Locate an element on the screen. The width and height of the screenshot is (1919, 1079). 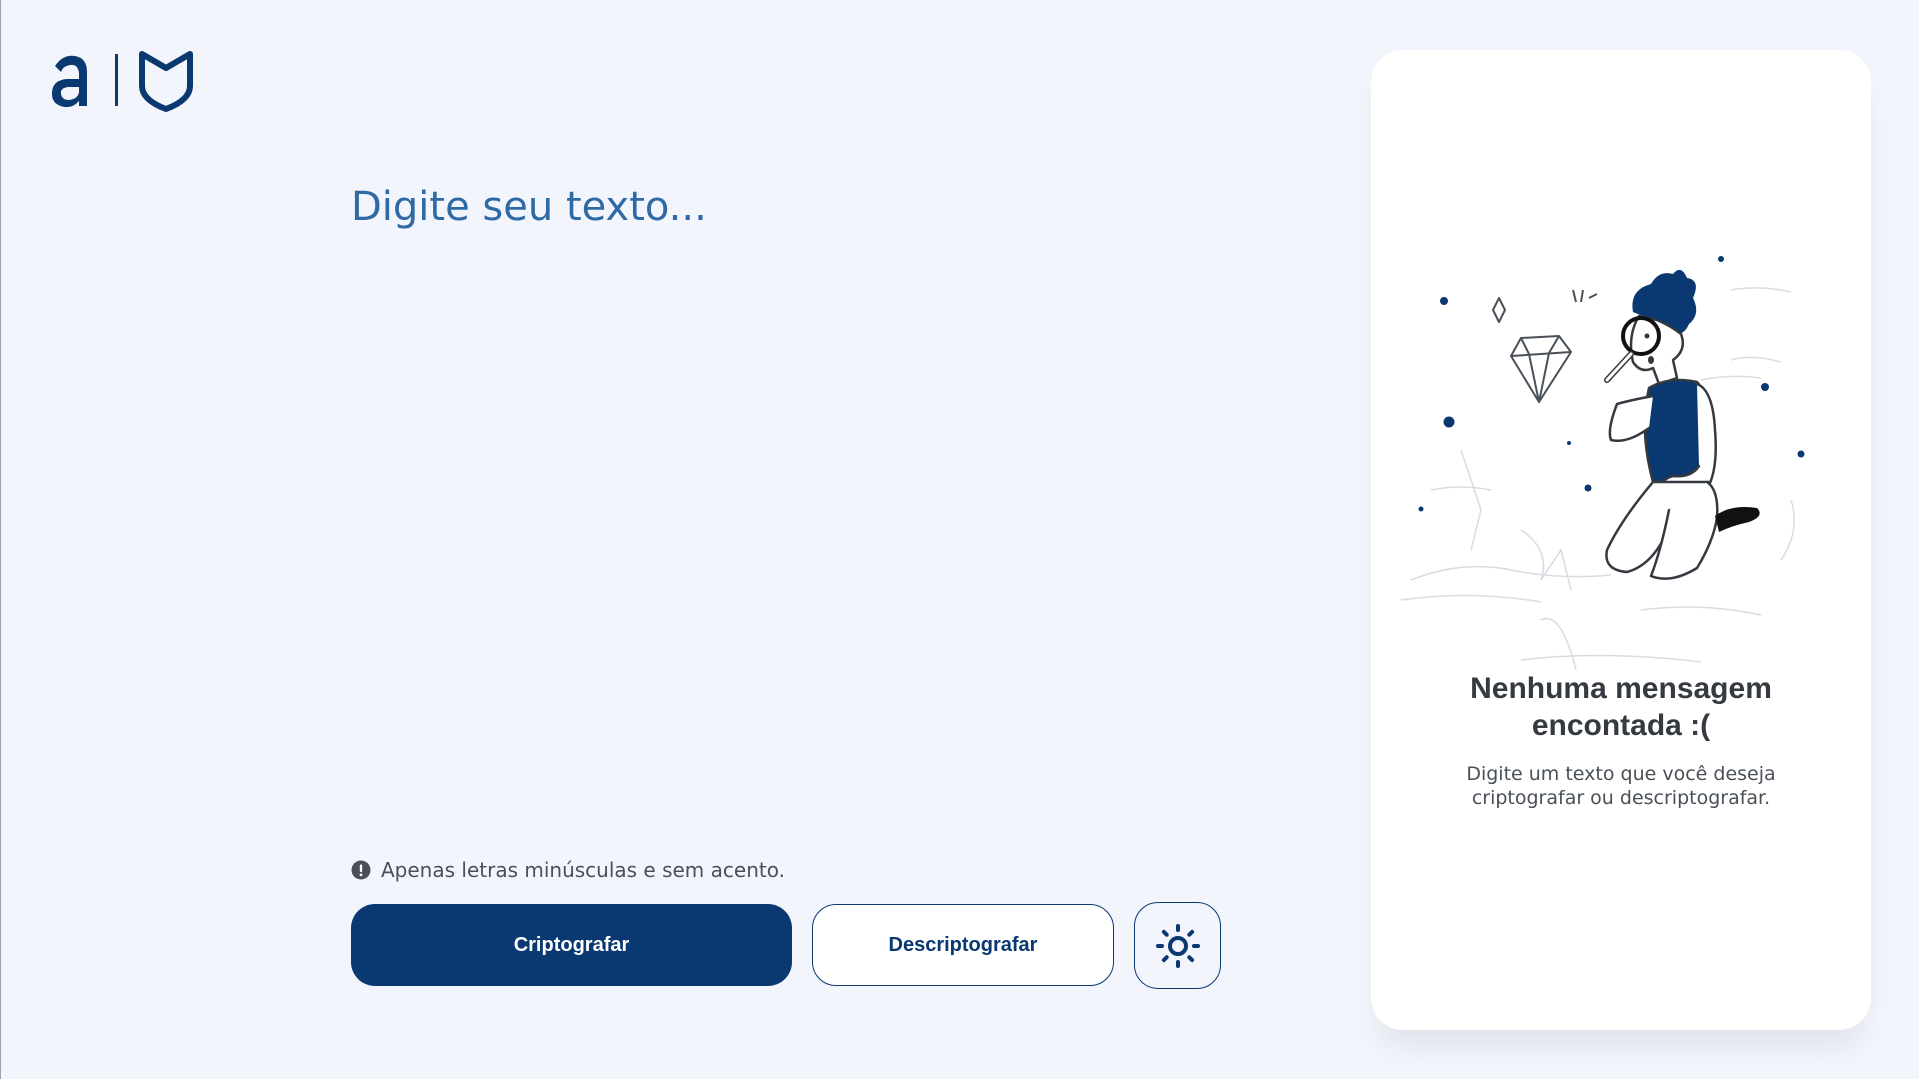
decrypt-button-label: Descriptografar is located at coordinates (963, 944).